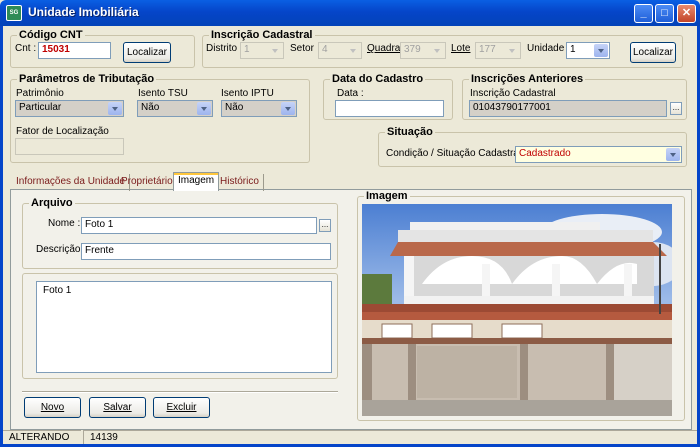 This screenshot has width=700, height=447. What do you see at coordinates (643, 13) in the screenshot?
I see `minimize-button: _` at bounding box center [643, 13].